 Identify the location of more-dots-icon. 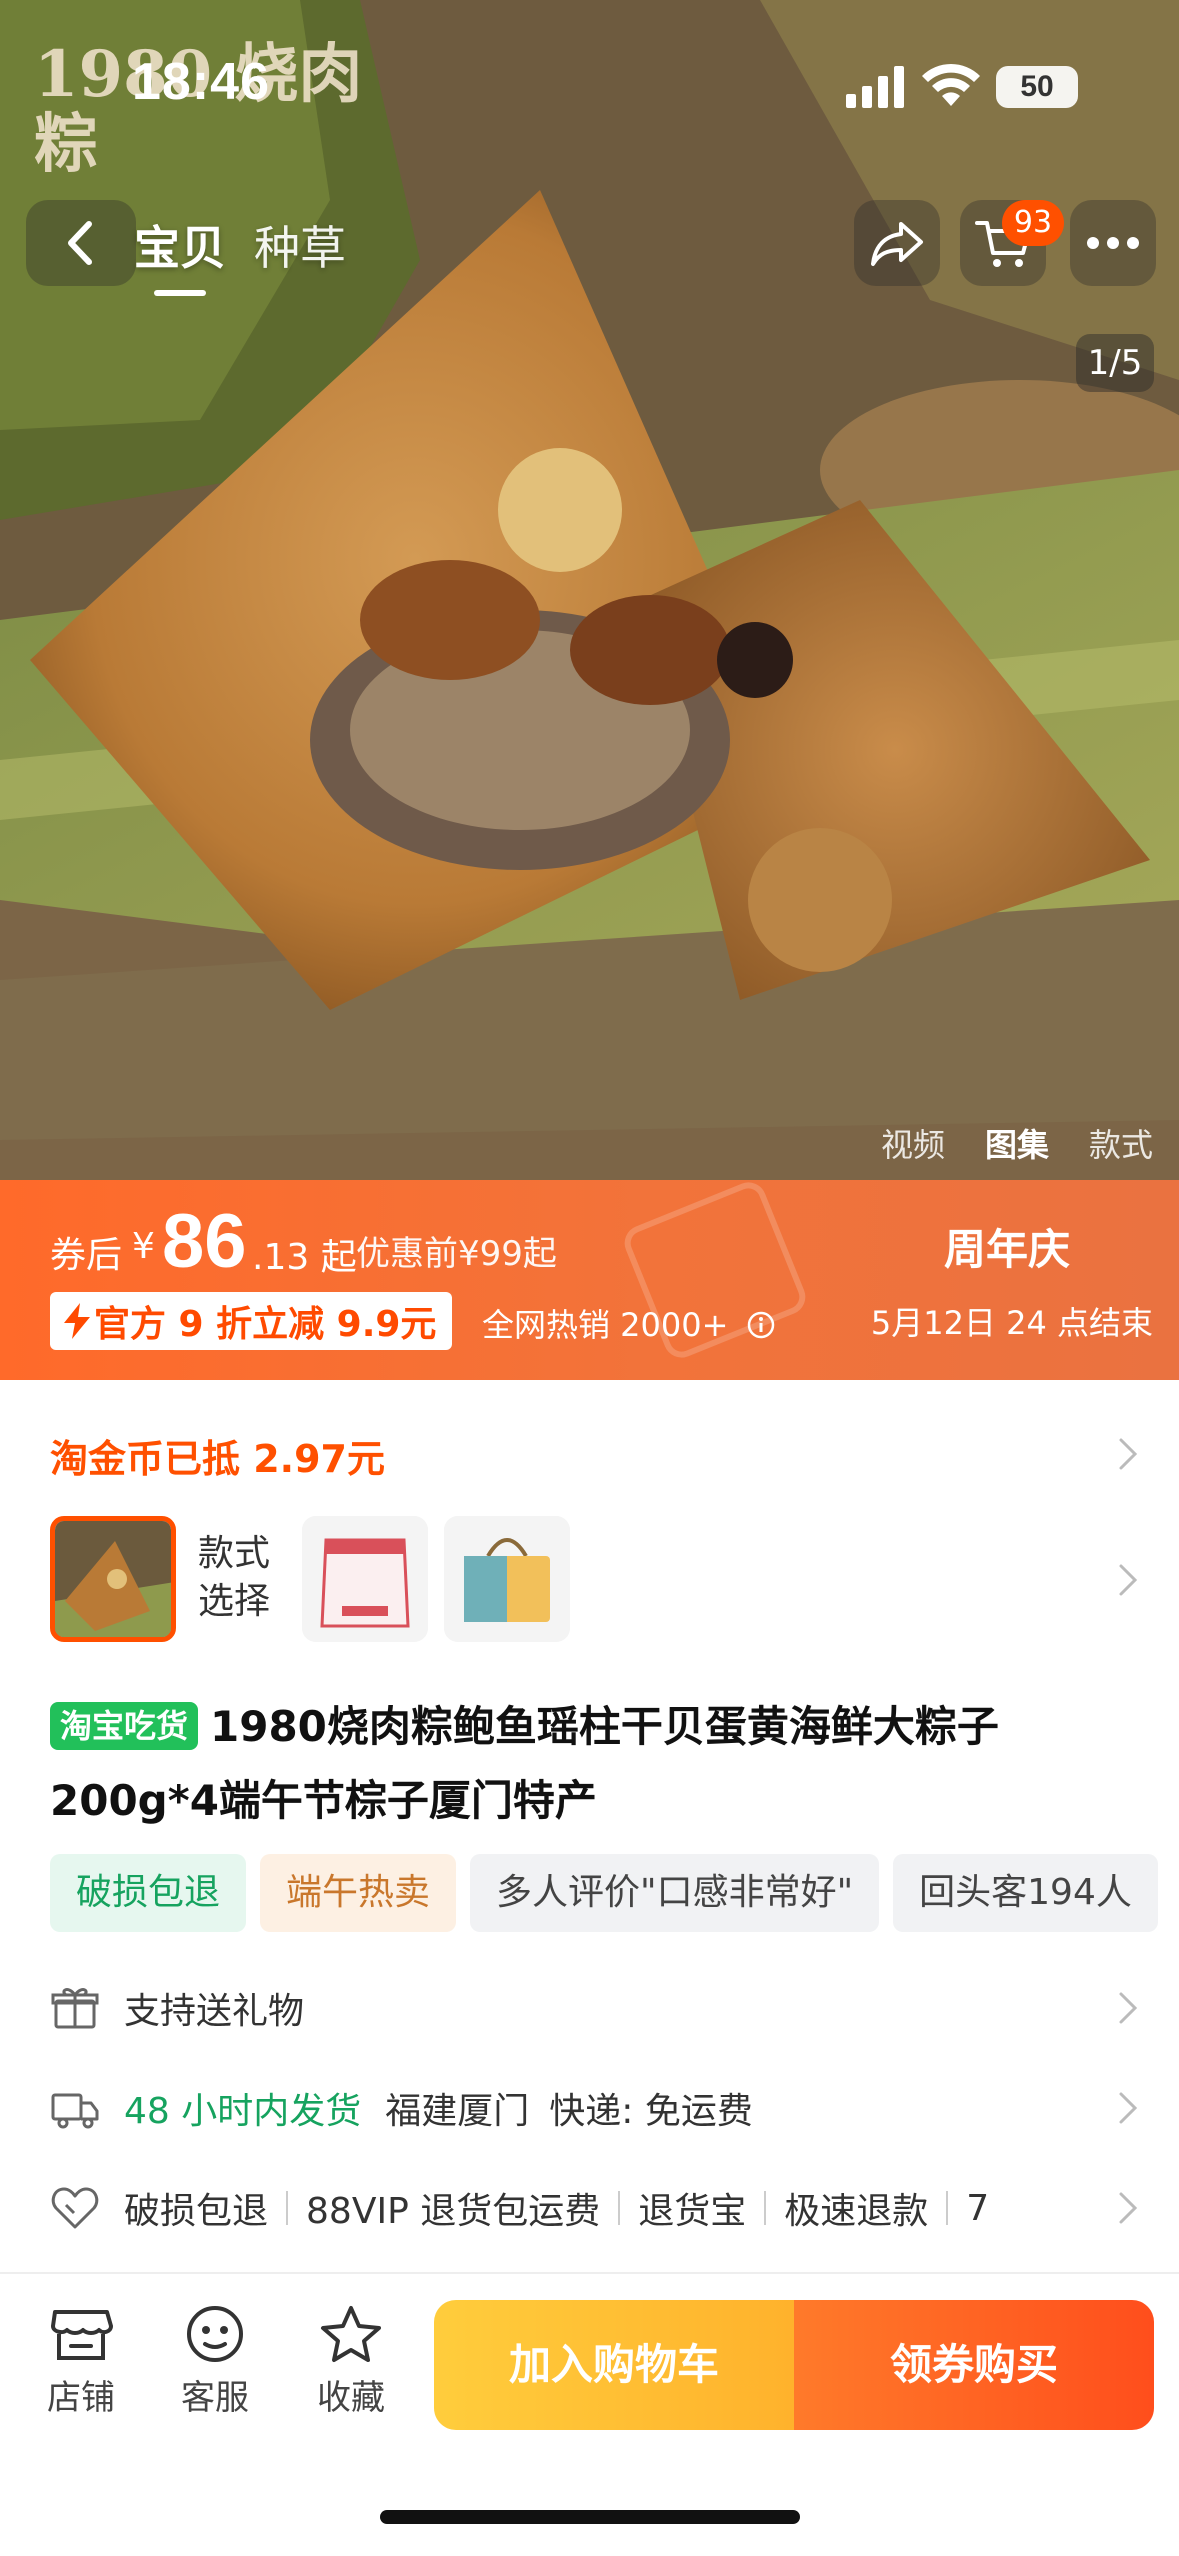
(1113, 243).